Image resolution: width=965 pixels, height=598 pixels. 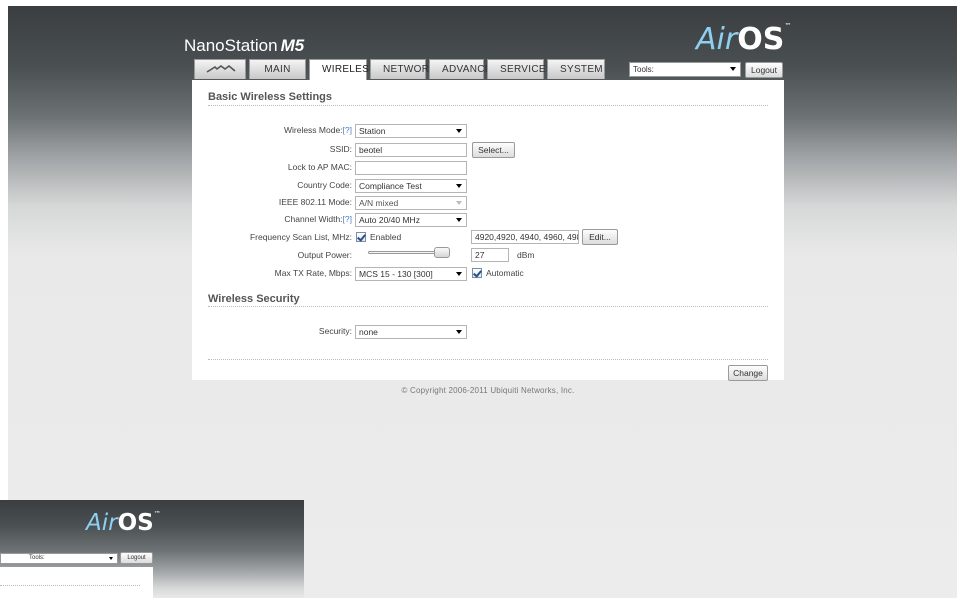 What do you see at coordinates (347, 219) in the screenshot?
I see `channel-width-help-link: [?]` at bounding box center [347, 219].